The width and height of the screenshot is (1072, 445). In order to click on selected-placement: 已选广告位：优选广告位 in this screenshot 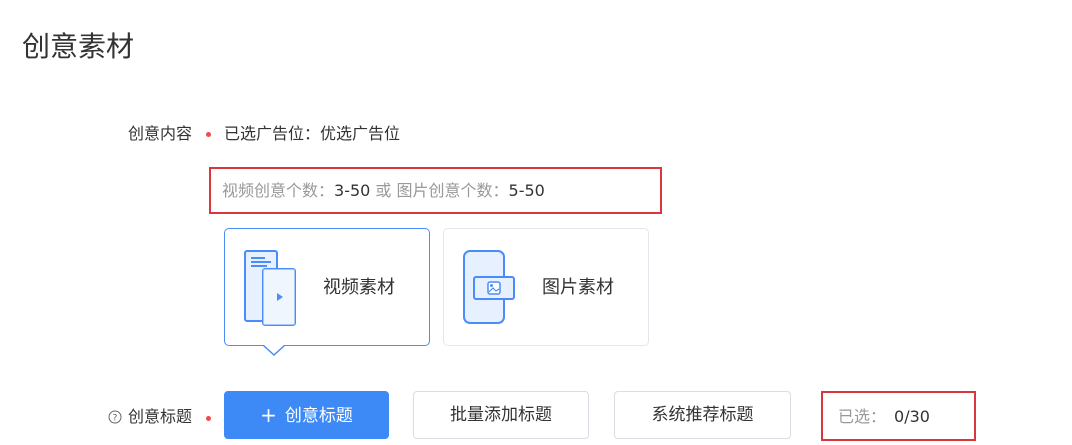, I will do `click(312, 133)`.